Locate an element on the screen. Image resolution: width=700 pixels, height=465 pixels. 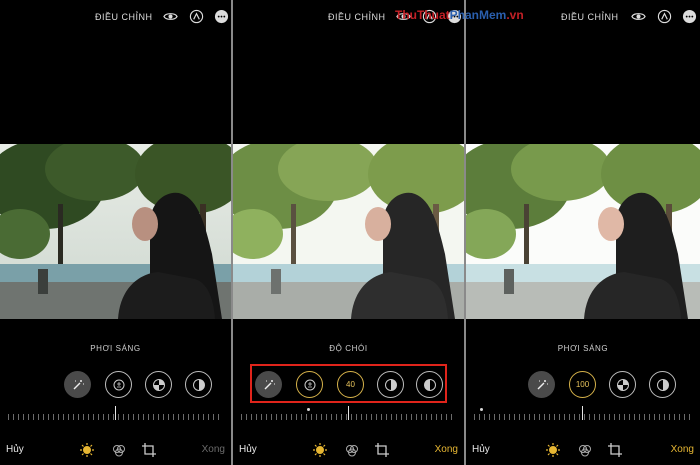
top-bar: ĐIỀU CHỈNH is located at coordinates (115, 17).